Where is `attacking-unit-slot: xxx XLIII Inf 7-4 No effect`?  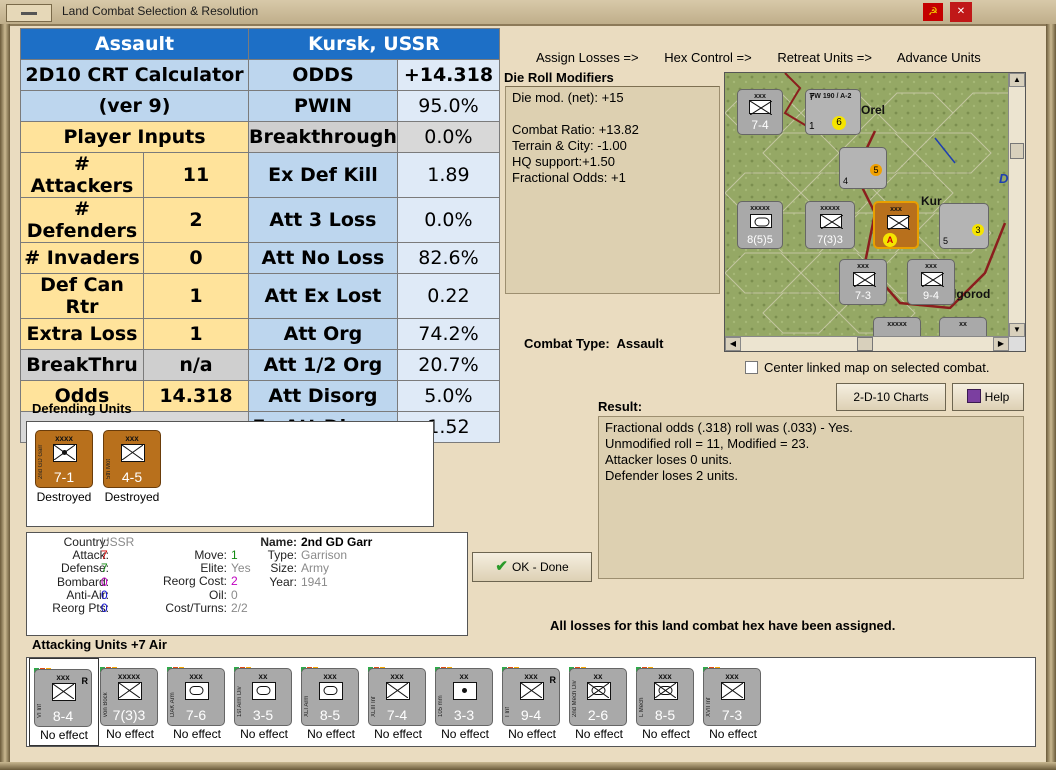
attacking-unit-slot: xxx XLIII Inf 7-4 No effect is located at coordinates (398, 701).